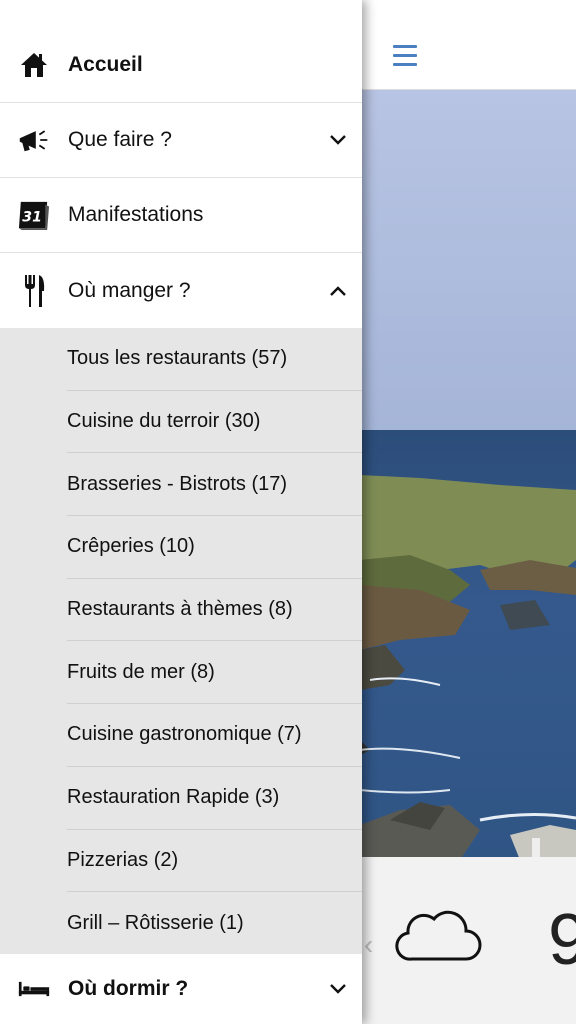  What do you see at coordinates (120, 139) in the screenshot?
I see `drawer-item-label: Que faire ?` at bounding box center [120, 139].